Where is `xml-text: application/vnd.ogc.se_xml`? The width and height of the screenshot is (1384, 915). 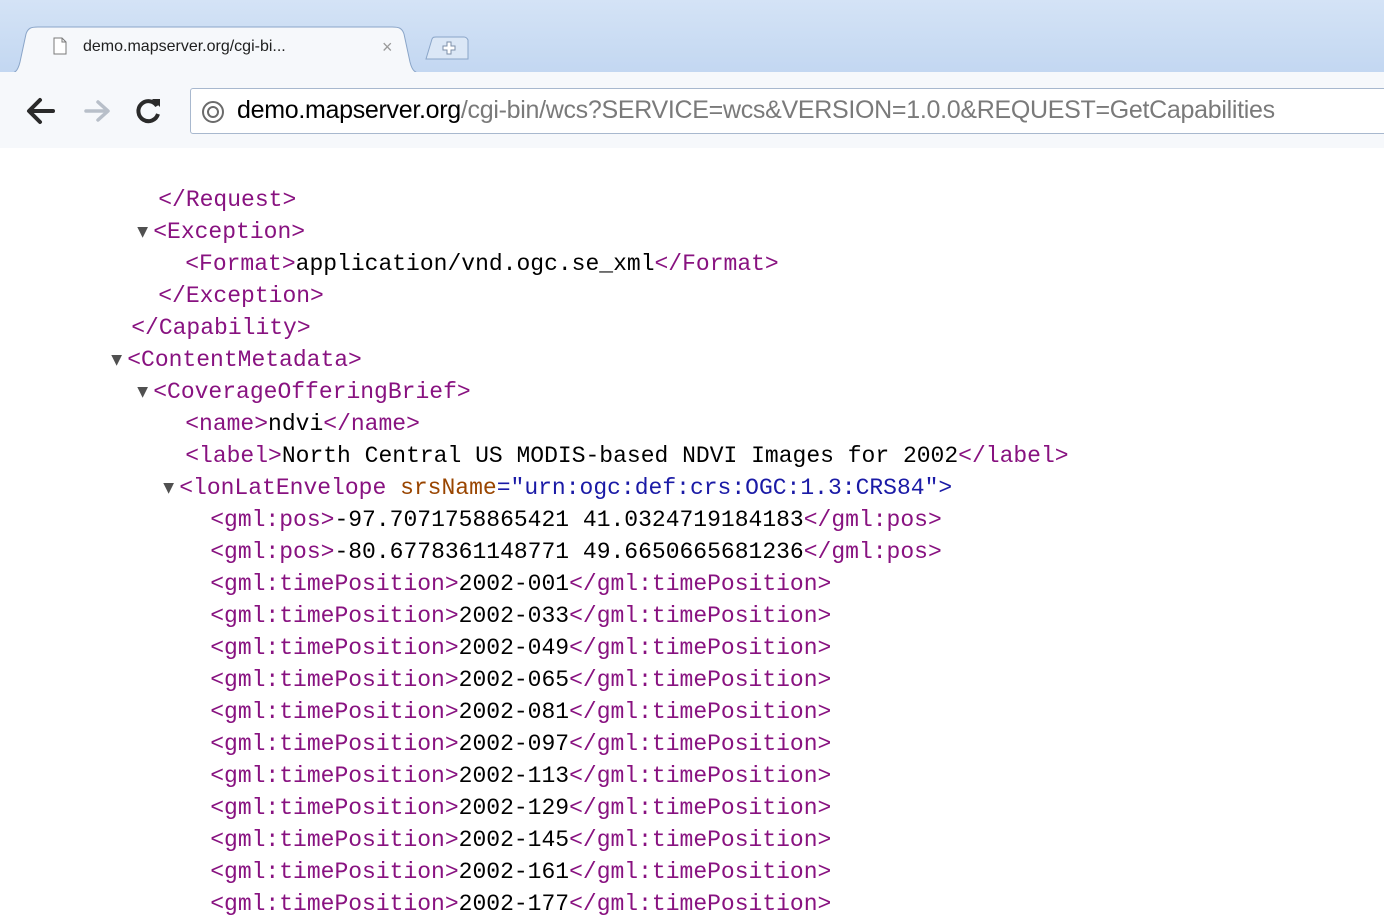
xml-text: application/vnd.ogc.se_xml is located at coordinates (475, 264).